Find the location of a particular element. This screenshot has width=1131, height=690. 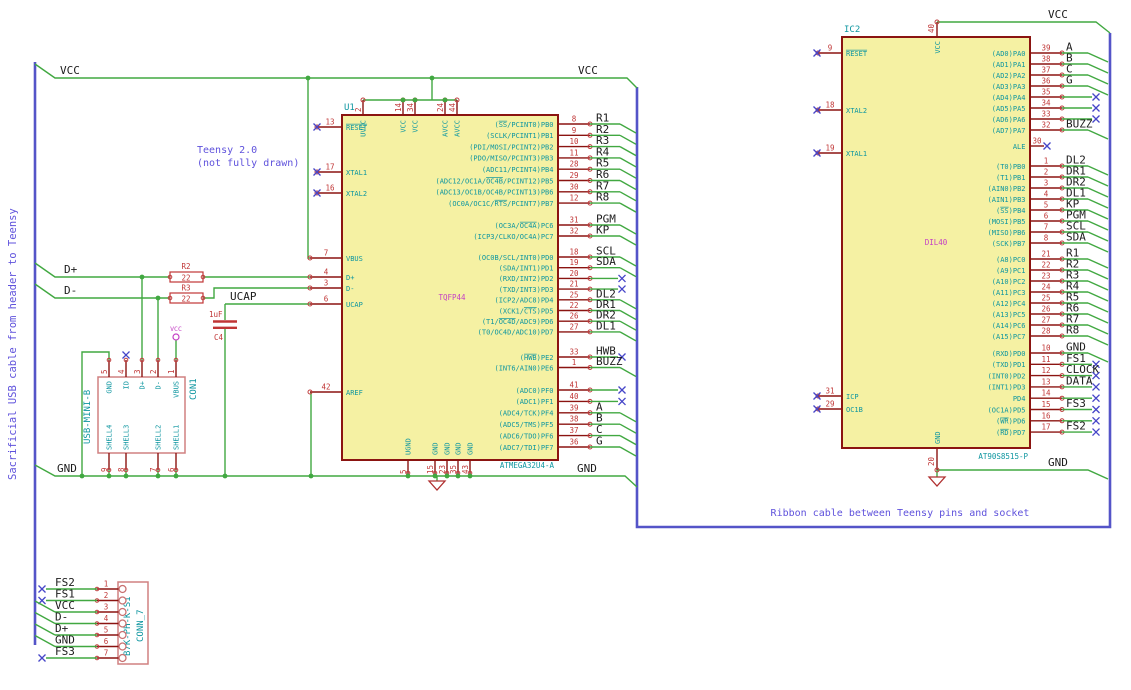

pin-number: 35 is located at coordinates (1045, 92).